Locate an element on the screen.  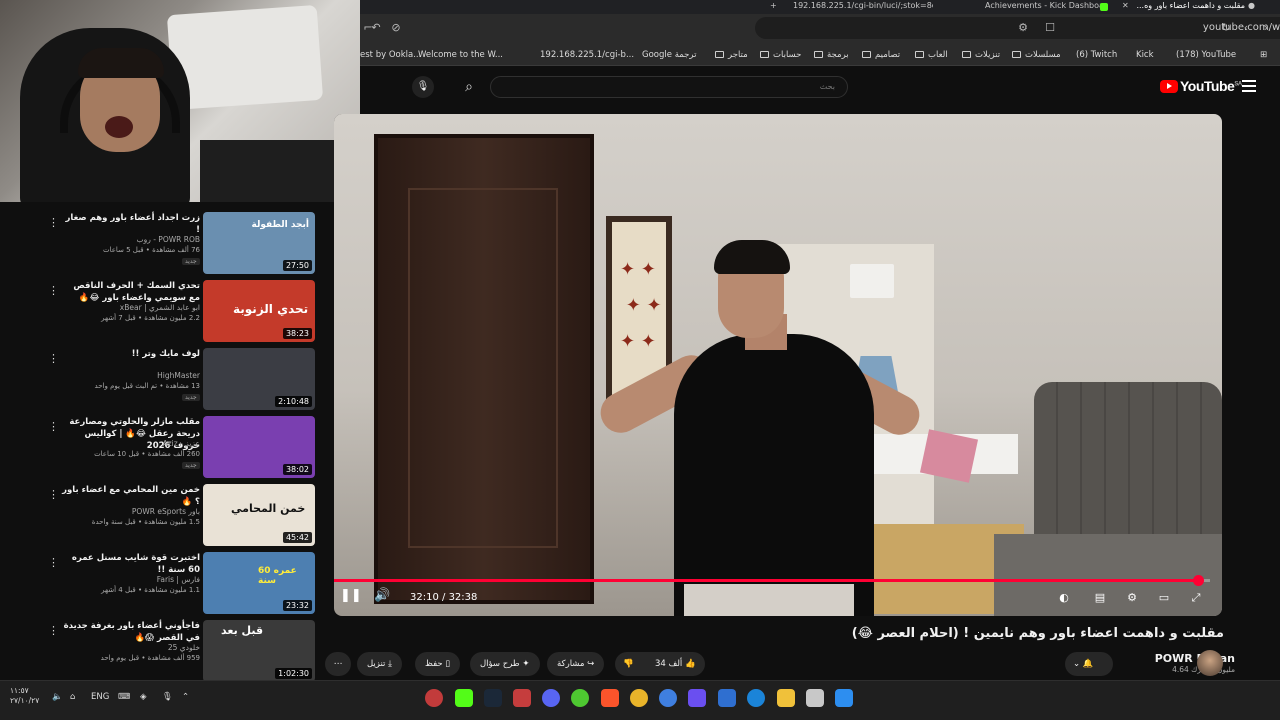
channel-name: عزيز - Aziz is located at coordinates (130, 443).